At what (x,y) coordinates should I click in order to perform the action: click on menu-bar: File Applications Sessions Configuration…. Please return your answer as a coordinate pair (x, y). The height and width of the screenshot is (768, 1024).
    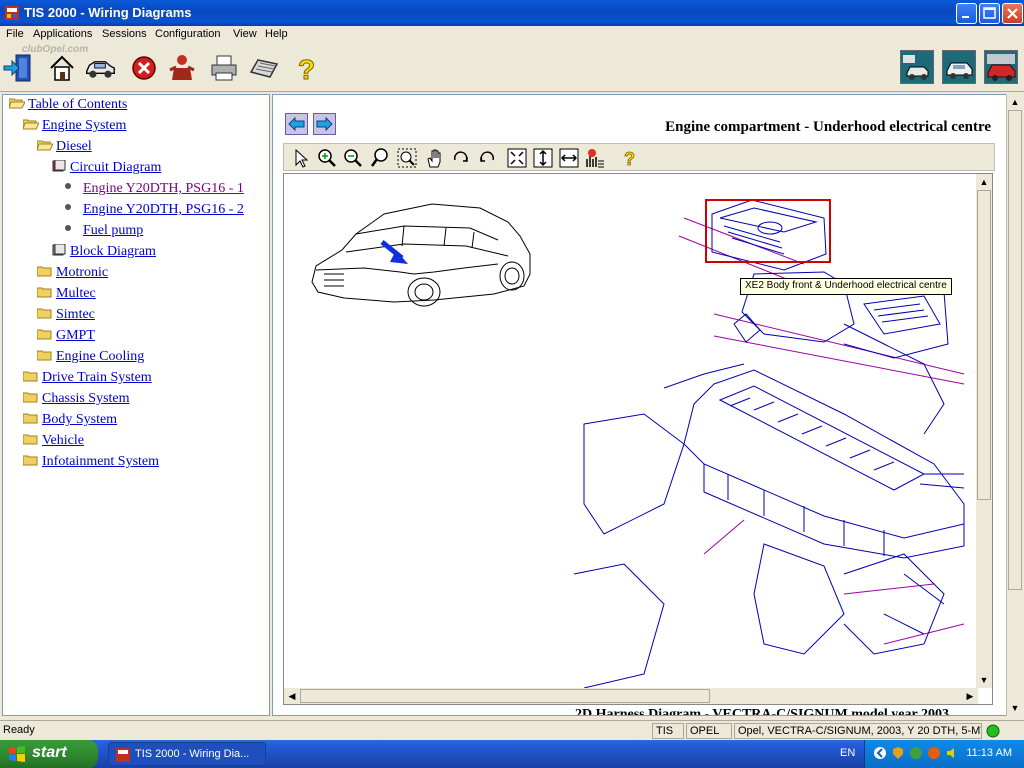
    Looking at the image, I should click on (512, 35).